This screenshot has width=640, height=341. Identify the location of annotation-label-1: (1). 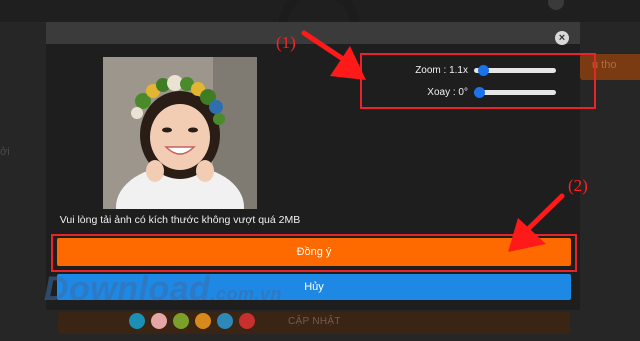
(286, 42).